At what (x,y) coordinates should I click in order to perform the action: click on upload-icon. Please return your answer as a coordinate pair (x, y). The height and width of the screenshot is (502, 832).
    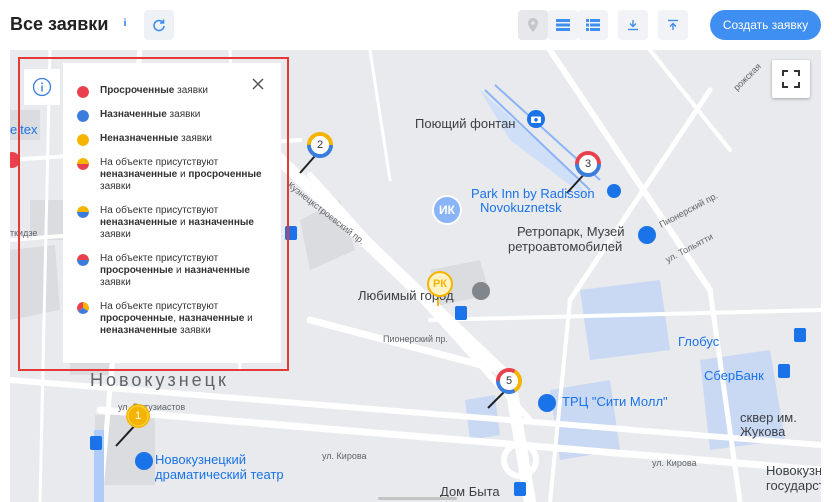
    Looking at the image, I should click on (673, 24).